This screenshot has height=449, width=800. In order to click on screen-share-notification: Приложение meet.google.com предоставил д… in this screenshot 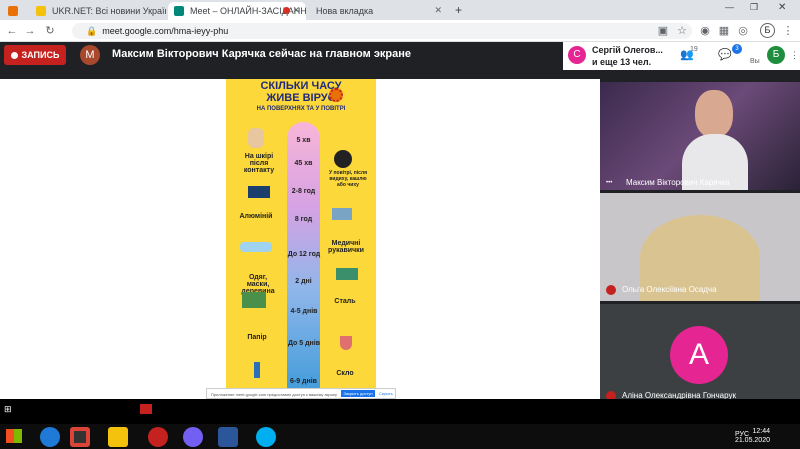, I will do `click(301, 393)`.